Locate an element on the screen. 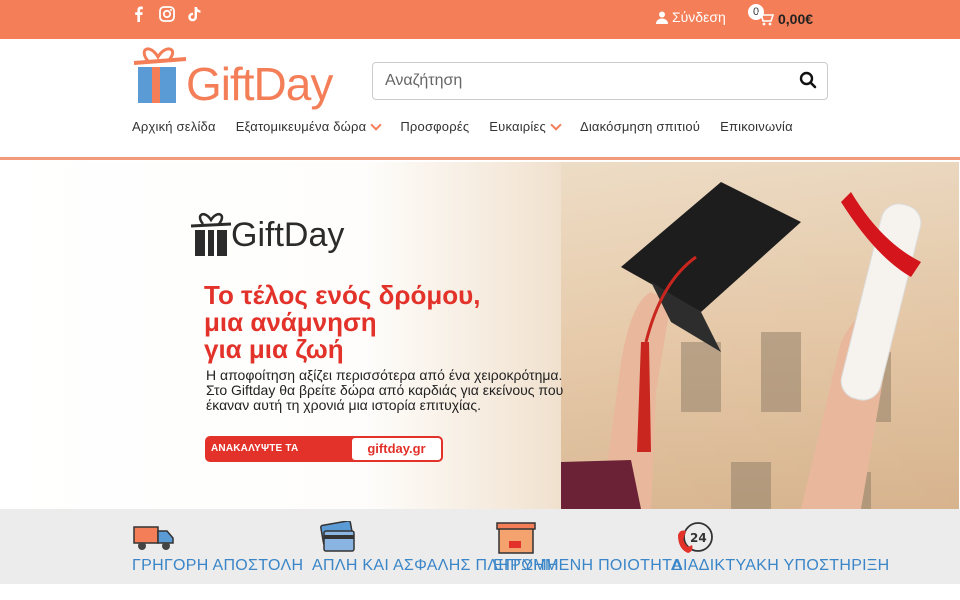 This screenshot has height=600, width=960. hero-title-line: για μια ζωή is located at coordinates (274, 349).